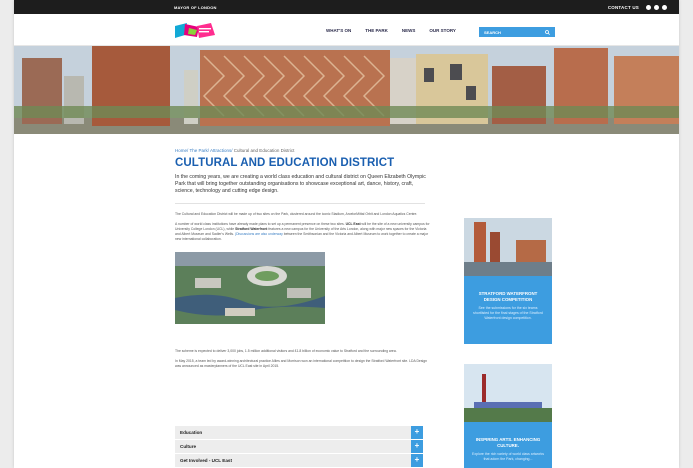 This screenshot has height=468, width=693. What do you see at coordinates (346, 7) in the screenshot?
I see `top-bar: MAYOR OF LONDON CONTACT US` at bounding box center [346, 7].